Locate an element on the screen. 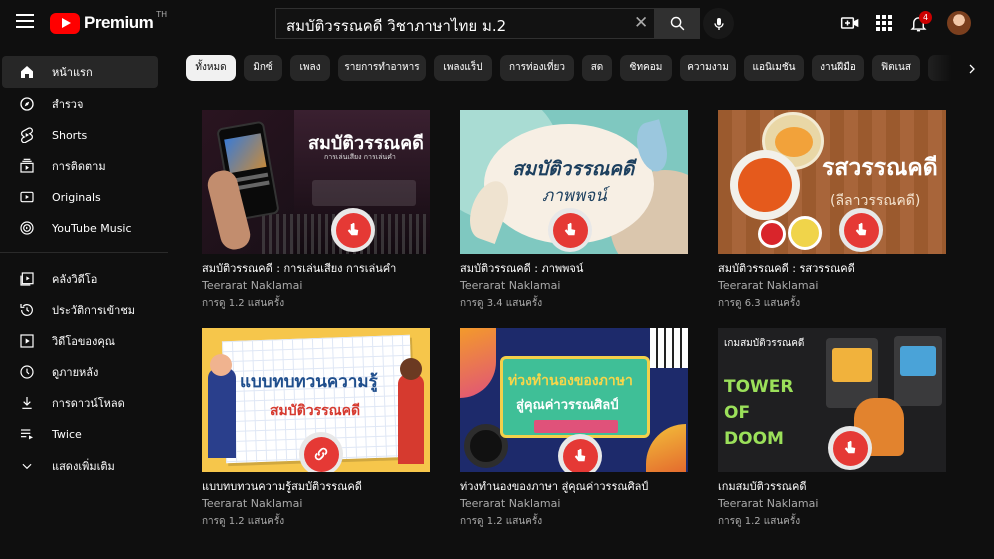 The image size is (994, 559). sidebar-item-label: Originals is located at coordinates (76, 197).